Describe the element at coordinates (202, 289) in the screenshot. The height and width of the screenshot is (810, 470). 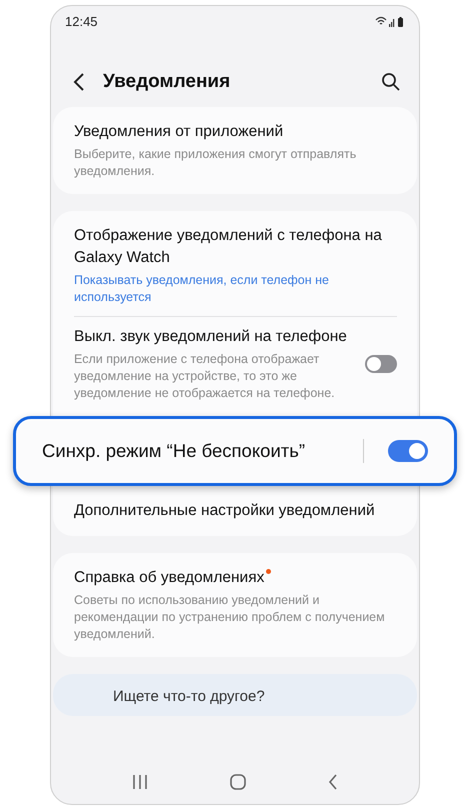
I see `item-description: Показывать уведомления, если телефон не используется` at that location.